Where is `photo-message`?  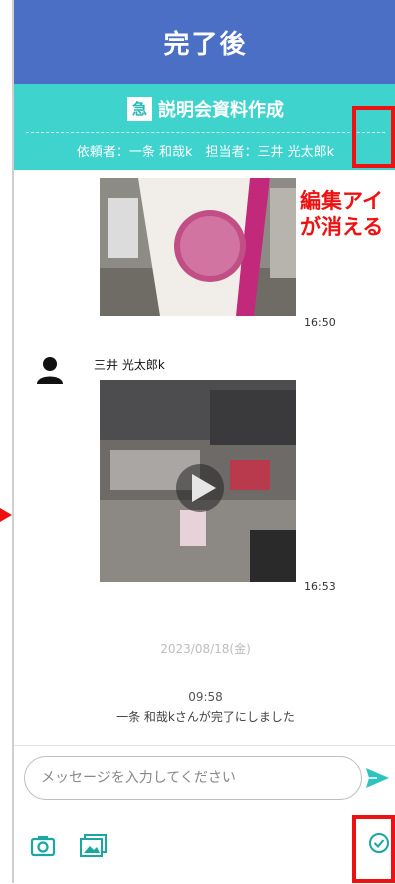 photo-message is located at coordinates (198, 247).